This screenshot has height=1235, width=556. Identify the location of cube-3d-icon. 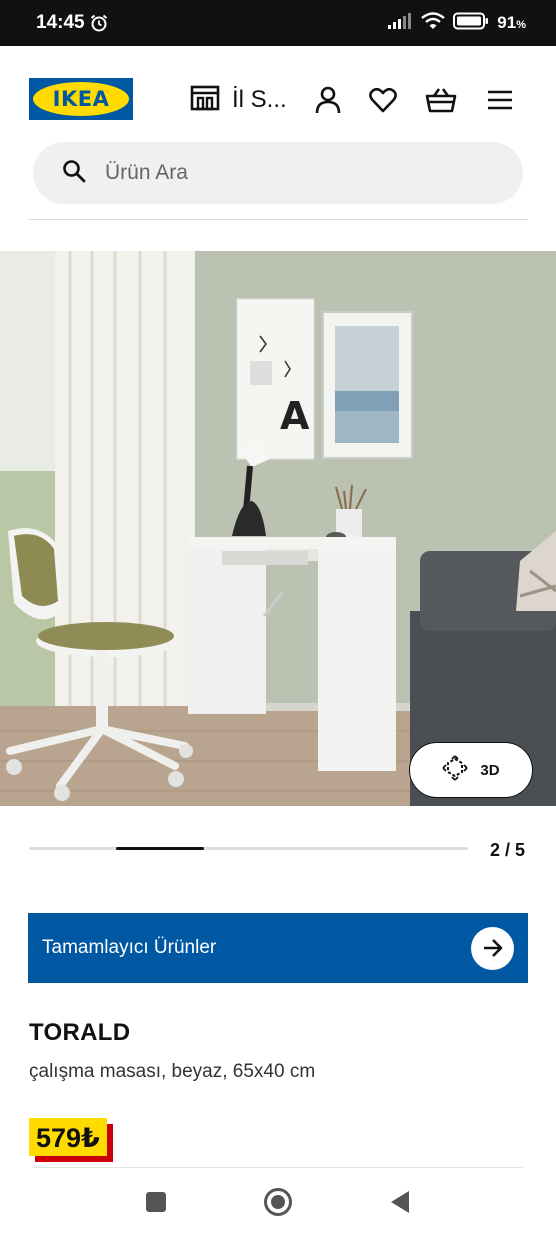
(455, 770).